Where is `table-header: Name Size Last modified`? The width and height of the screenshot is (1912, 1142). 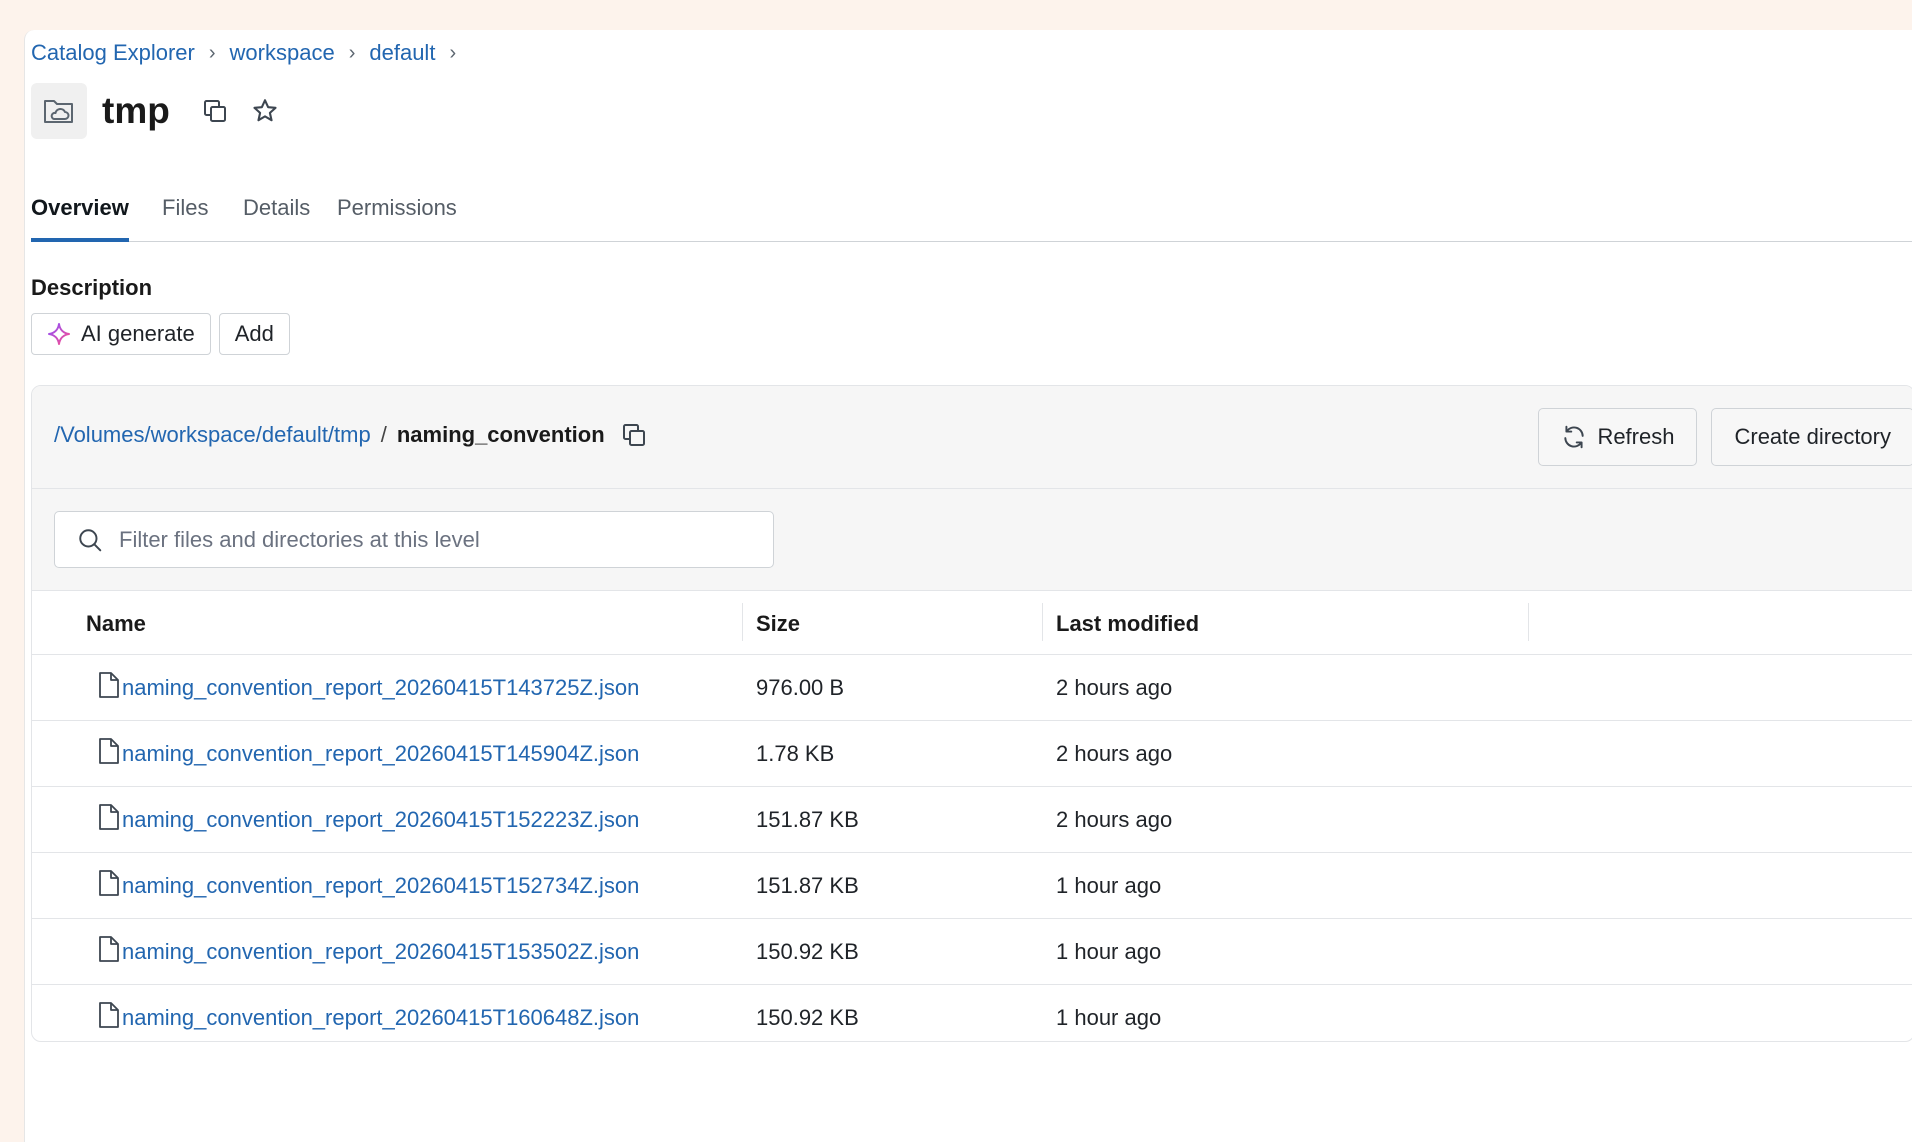 table-header: Name Size Last modified is located at coordinates (972, 623).